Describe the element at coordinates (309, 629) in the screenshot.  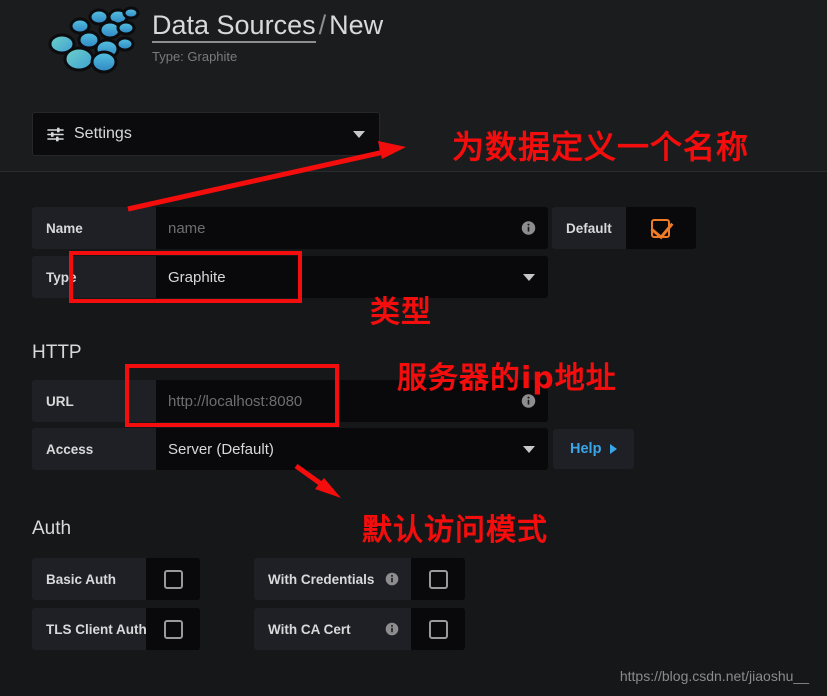
I see `with-ca-cert-label-text: With CA Cert` at that location.